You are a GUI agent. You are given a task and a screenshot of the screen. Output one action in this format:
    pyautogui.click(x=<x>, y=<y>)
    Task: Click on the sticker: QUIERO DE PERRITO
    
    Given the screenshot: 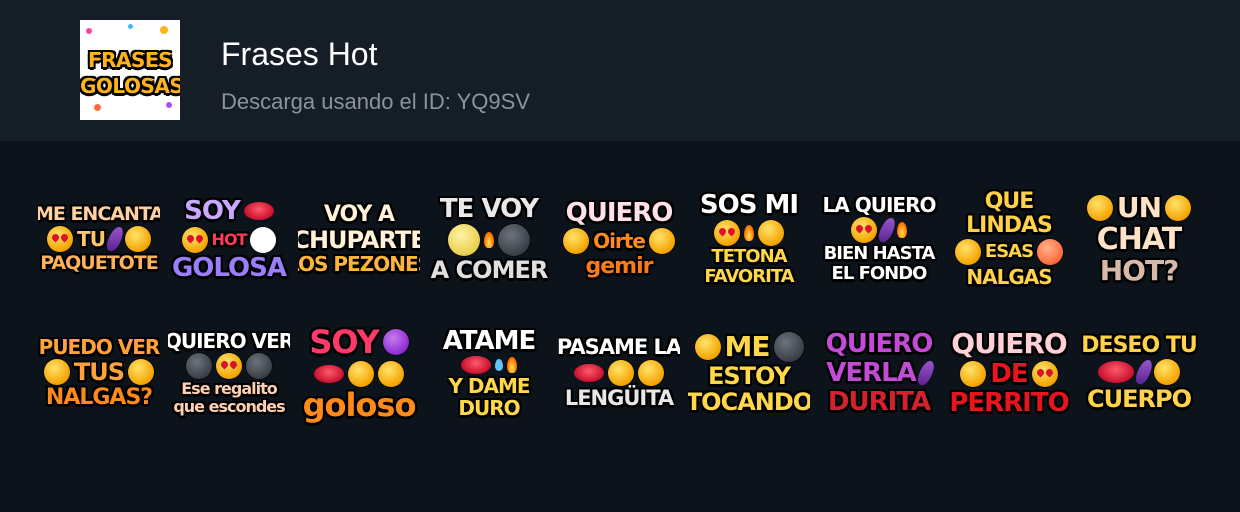 What is the action you would take?
    pyautogui.click(x=1009, y=373)
    